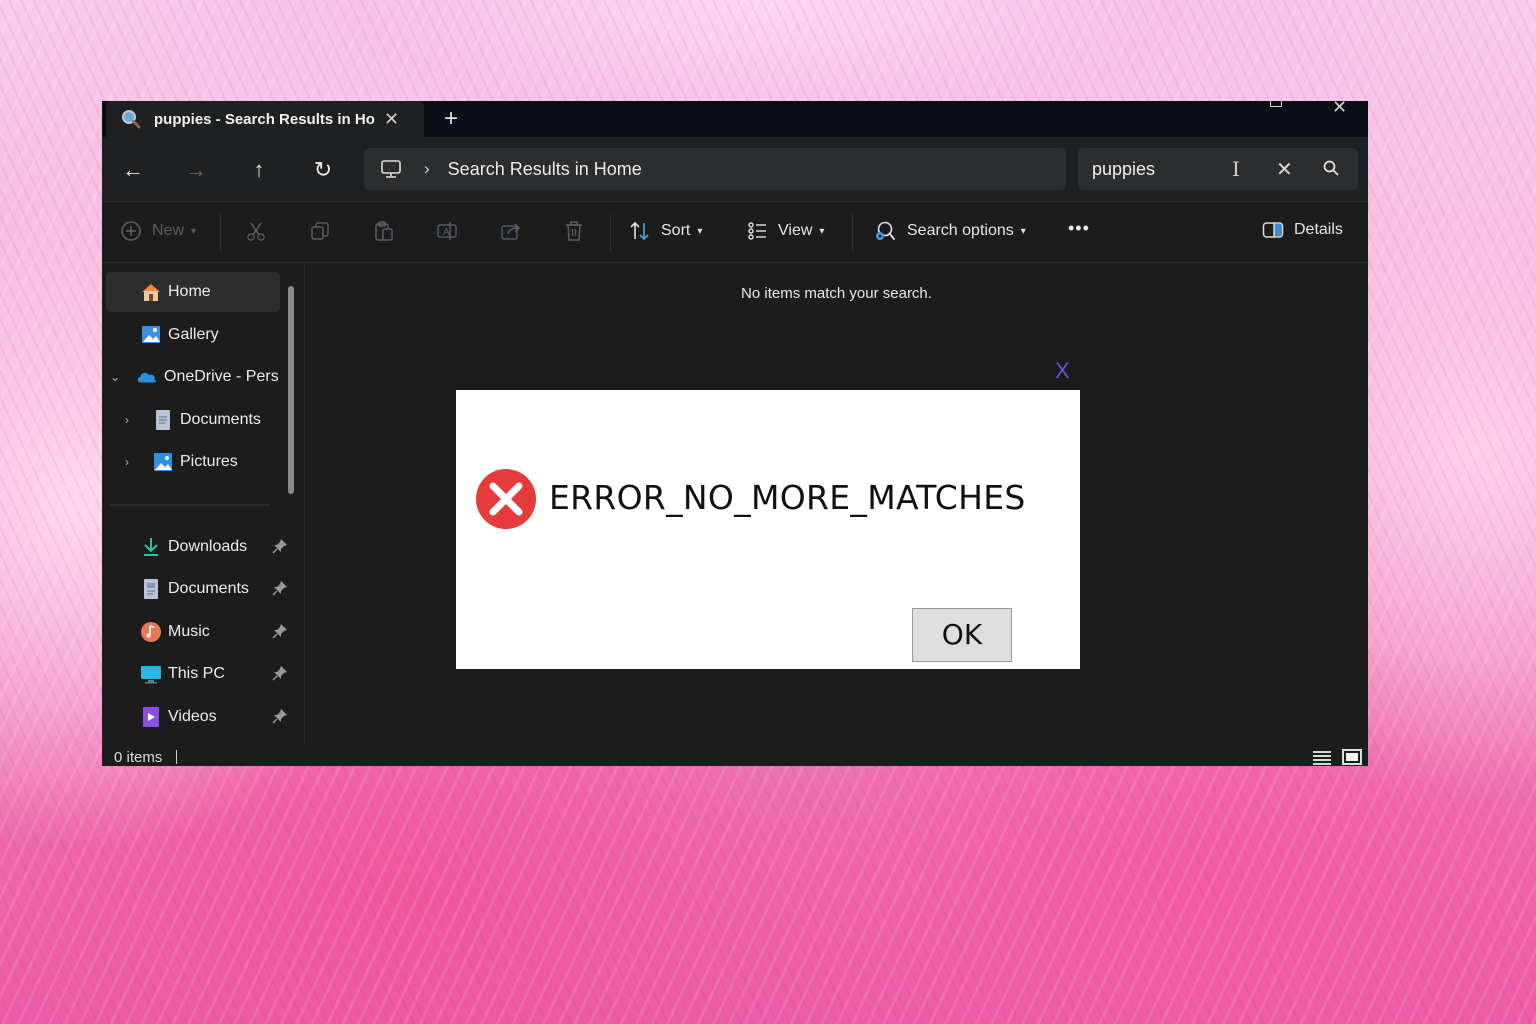 Image resolution: width=1536 pixels, height=1024 pixels. Describe the element at coordinates (196, 589) in the screenshot. I see `sidebar-item-documents: Documents` at that location.